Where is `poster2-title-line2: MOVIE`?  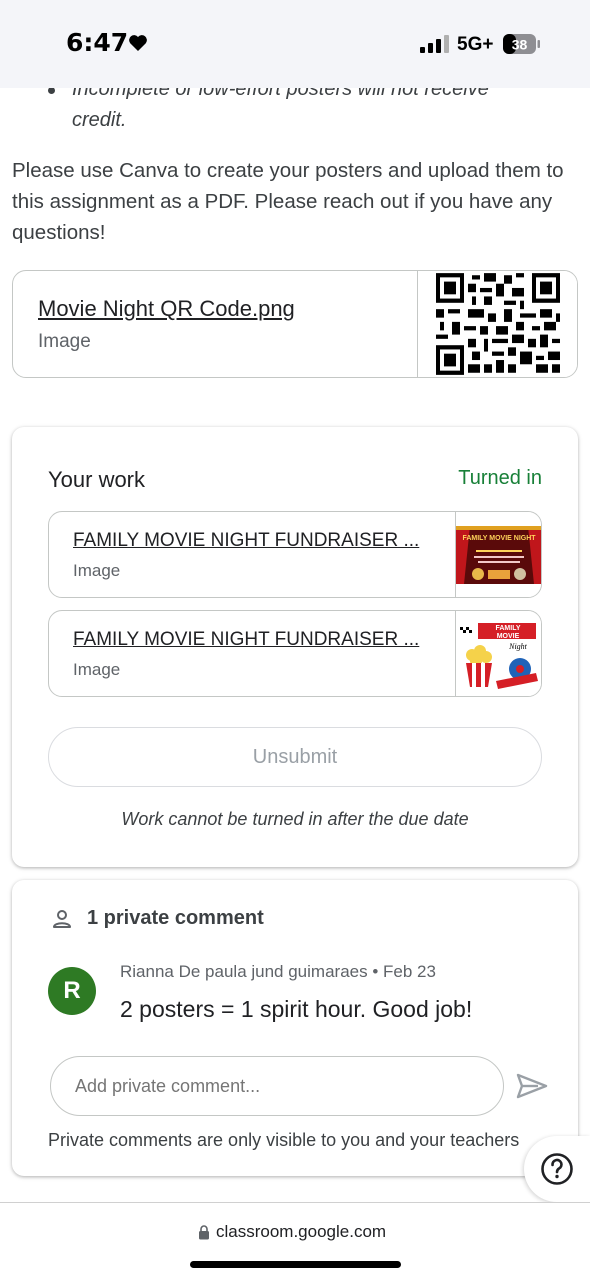
poster2-title-line2: MOVIE is located at coordinates (508, 636).